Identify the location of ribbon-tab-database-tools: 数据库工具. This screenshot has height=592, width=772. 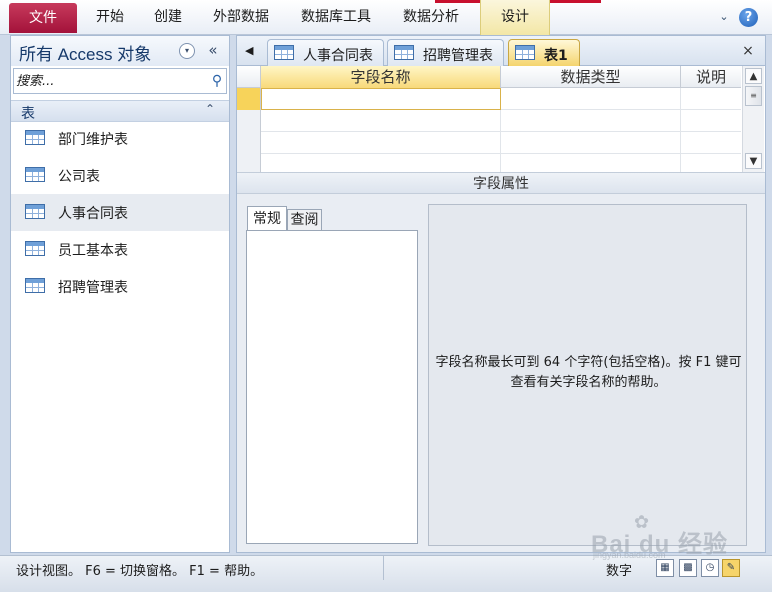
(336, 17).